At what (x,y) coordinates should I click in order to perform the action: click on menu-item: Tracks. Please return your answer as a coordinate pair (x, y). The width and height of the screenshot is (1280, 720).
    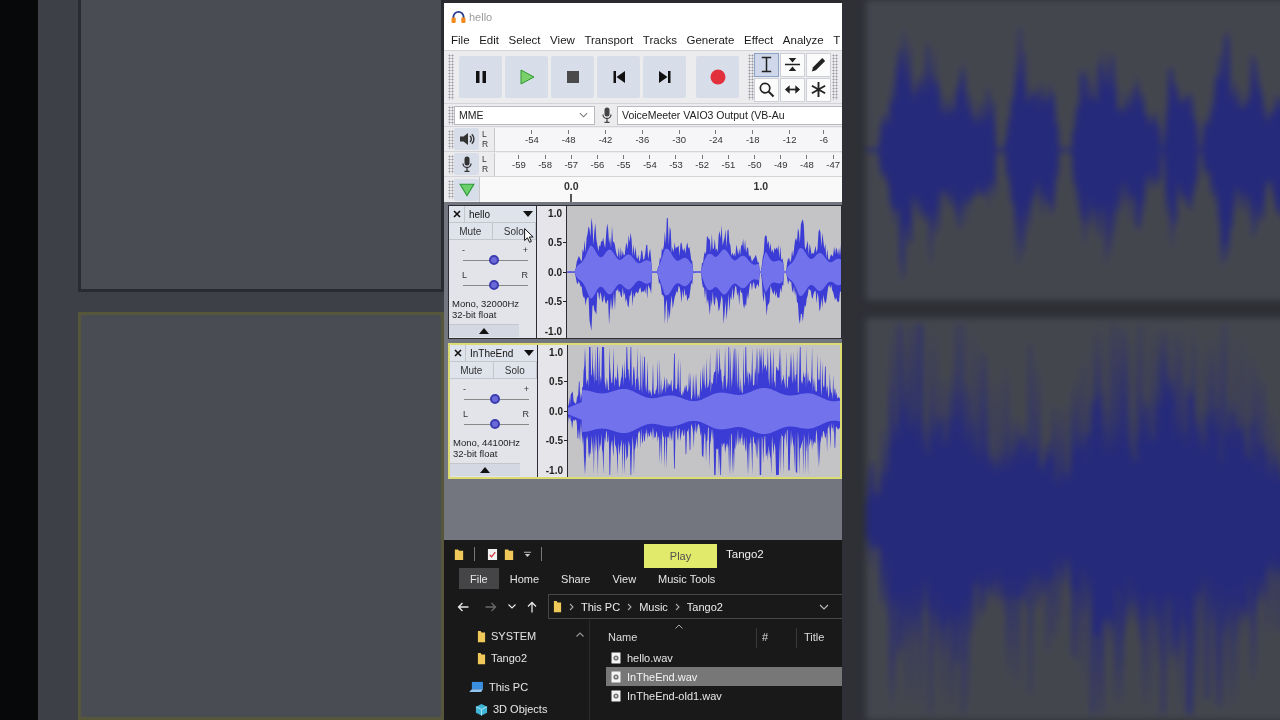
    Looking at the image, I should click on (659, 40).